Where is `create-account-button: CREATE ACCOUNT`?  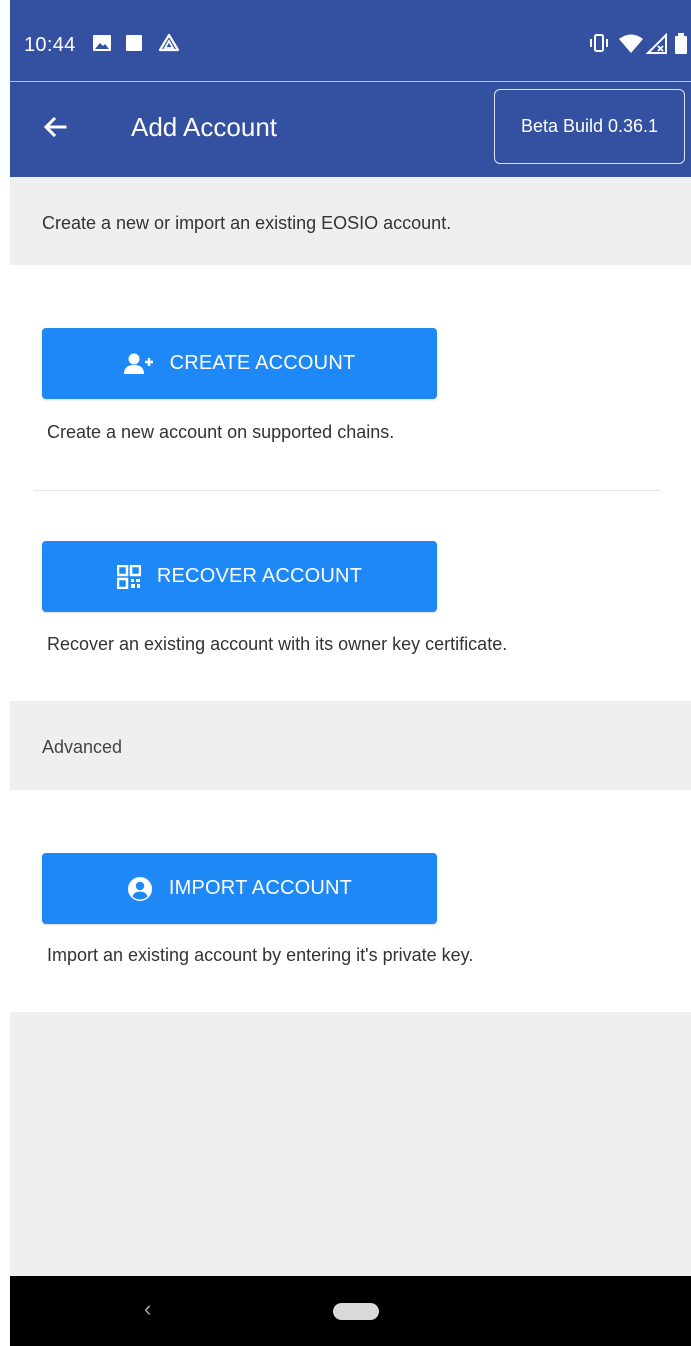 create-account-button: CREATE ACCOUNT is located at coordinates (239, 363).